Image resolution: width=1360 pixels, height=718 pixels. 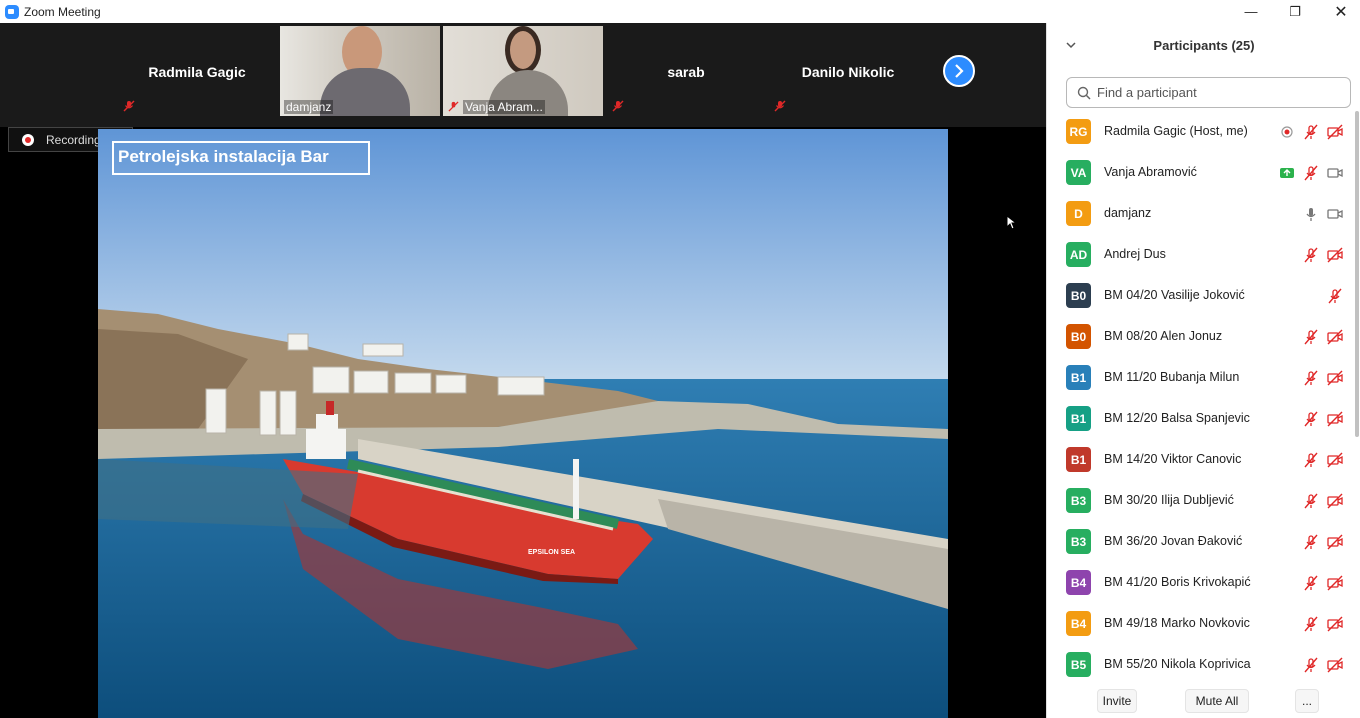 I want to click on person-face, so click(x=523, y=50).